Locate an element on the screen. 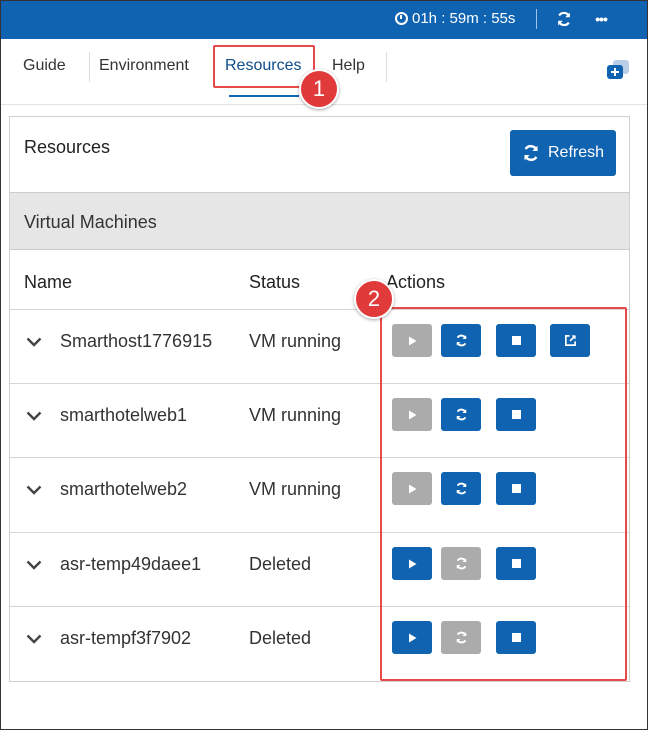 The image size is (648, 730). tab-environment: Environment is located at coordinates (144, 66).